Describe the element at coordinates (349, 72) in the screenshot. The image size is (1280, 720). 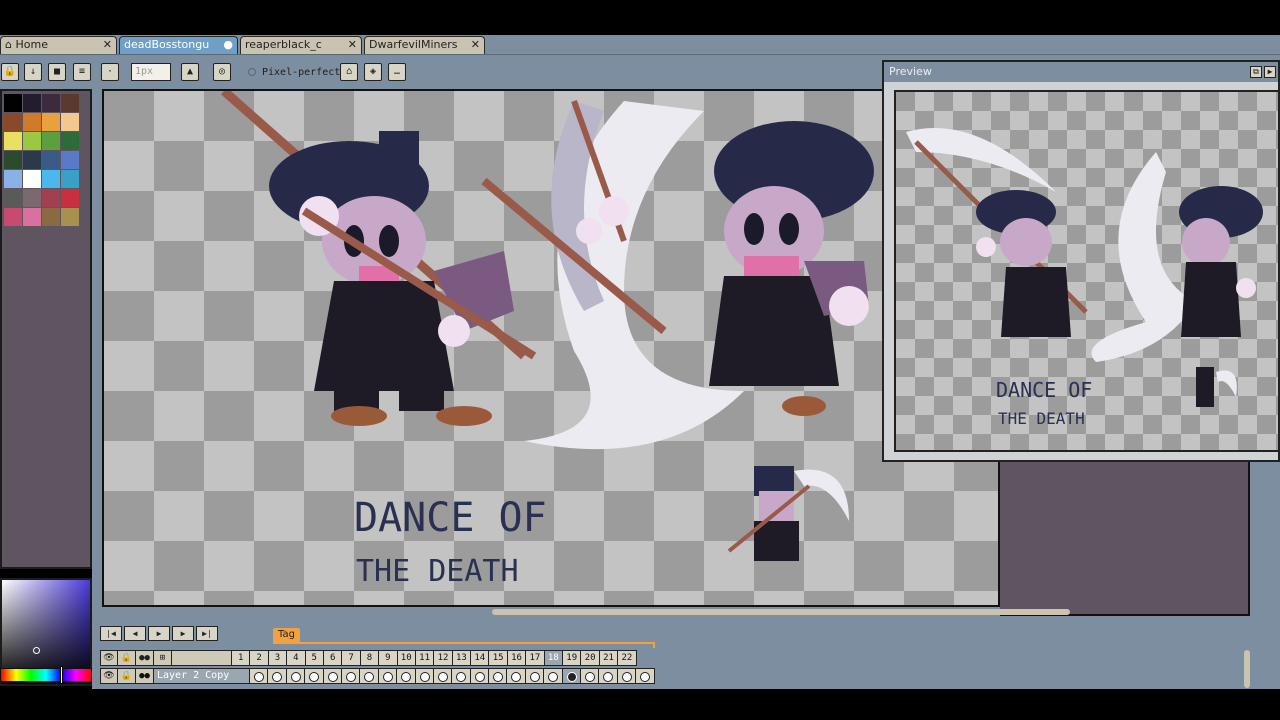
I see `symmetry-icon: ⌂` at that location.